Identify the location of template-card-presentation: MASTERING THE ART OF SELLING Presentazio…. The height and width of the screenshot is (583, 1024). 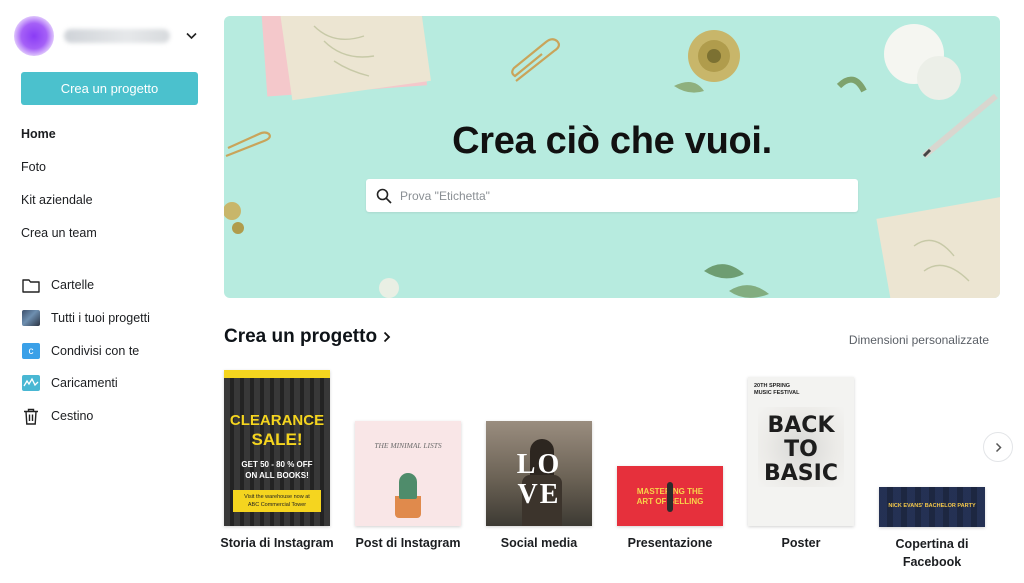
(670, 510).